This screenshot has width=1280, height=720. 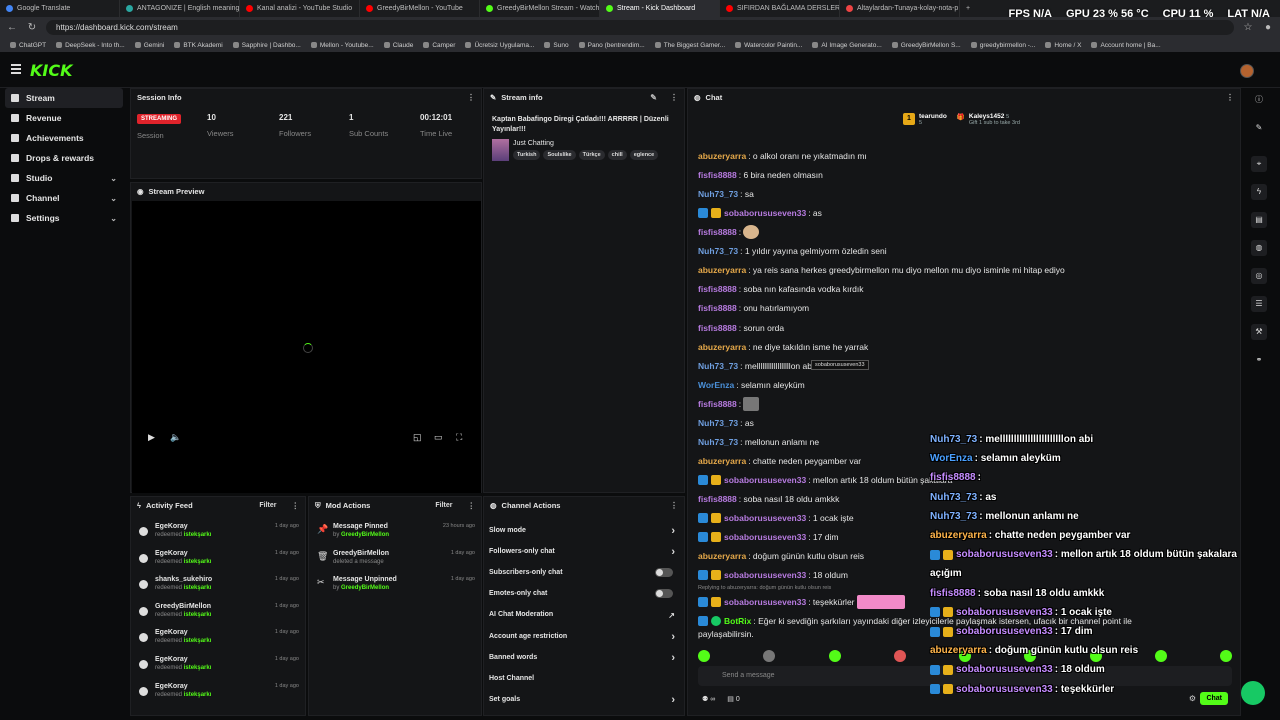 What do you see at coordinates (306, 347) in the screenshot?
I see `video-player: ▶ 🔈 ◱ ▭ ⛶` at bounding box center [306, 347].